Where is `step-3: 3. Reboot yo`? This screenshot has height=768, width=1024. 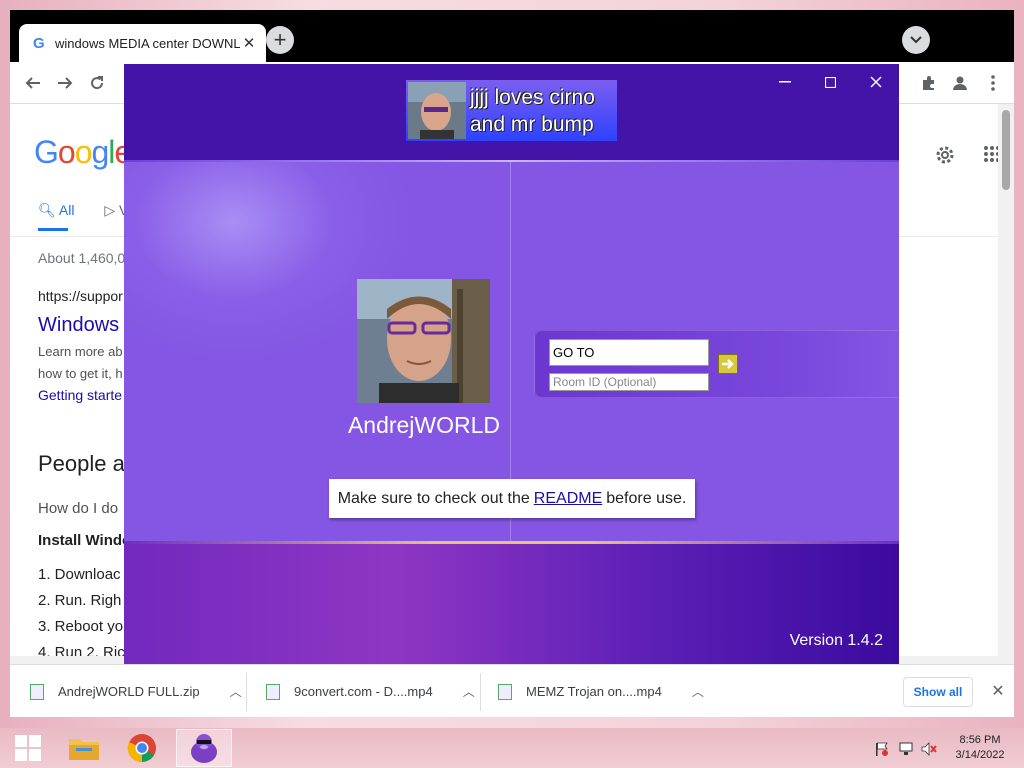 step-3: 3. Reboot yo is located at coordinates (81, 626).